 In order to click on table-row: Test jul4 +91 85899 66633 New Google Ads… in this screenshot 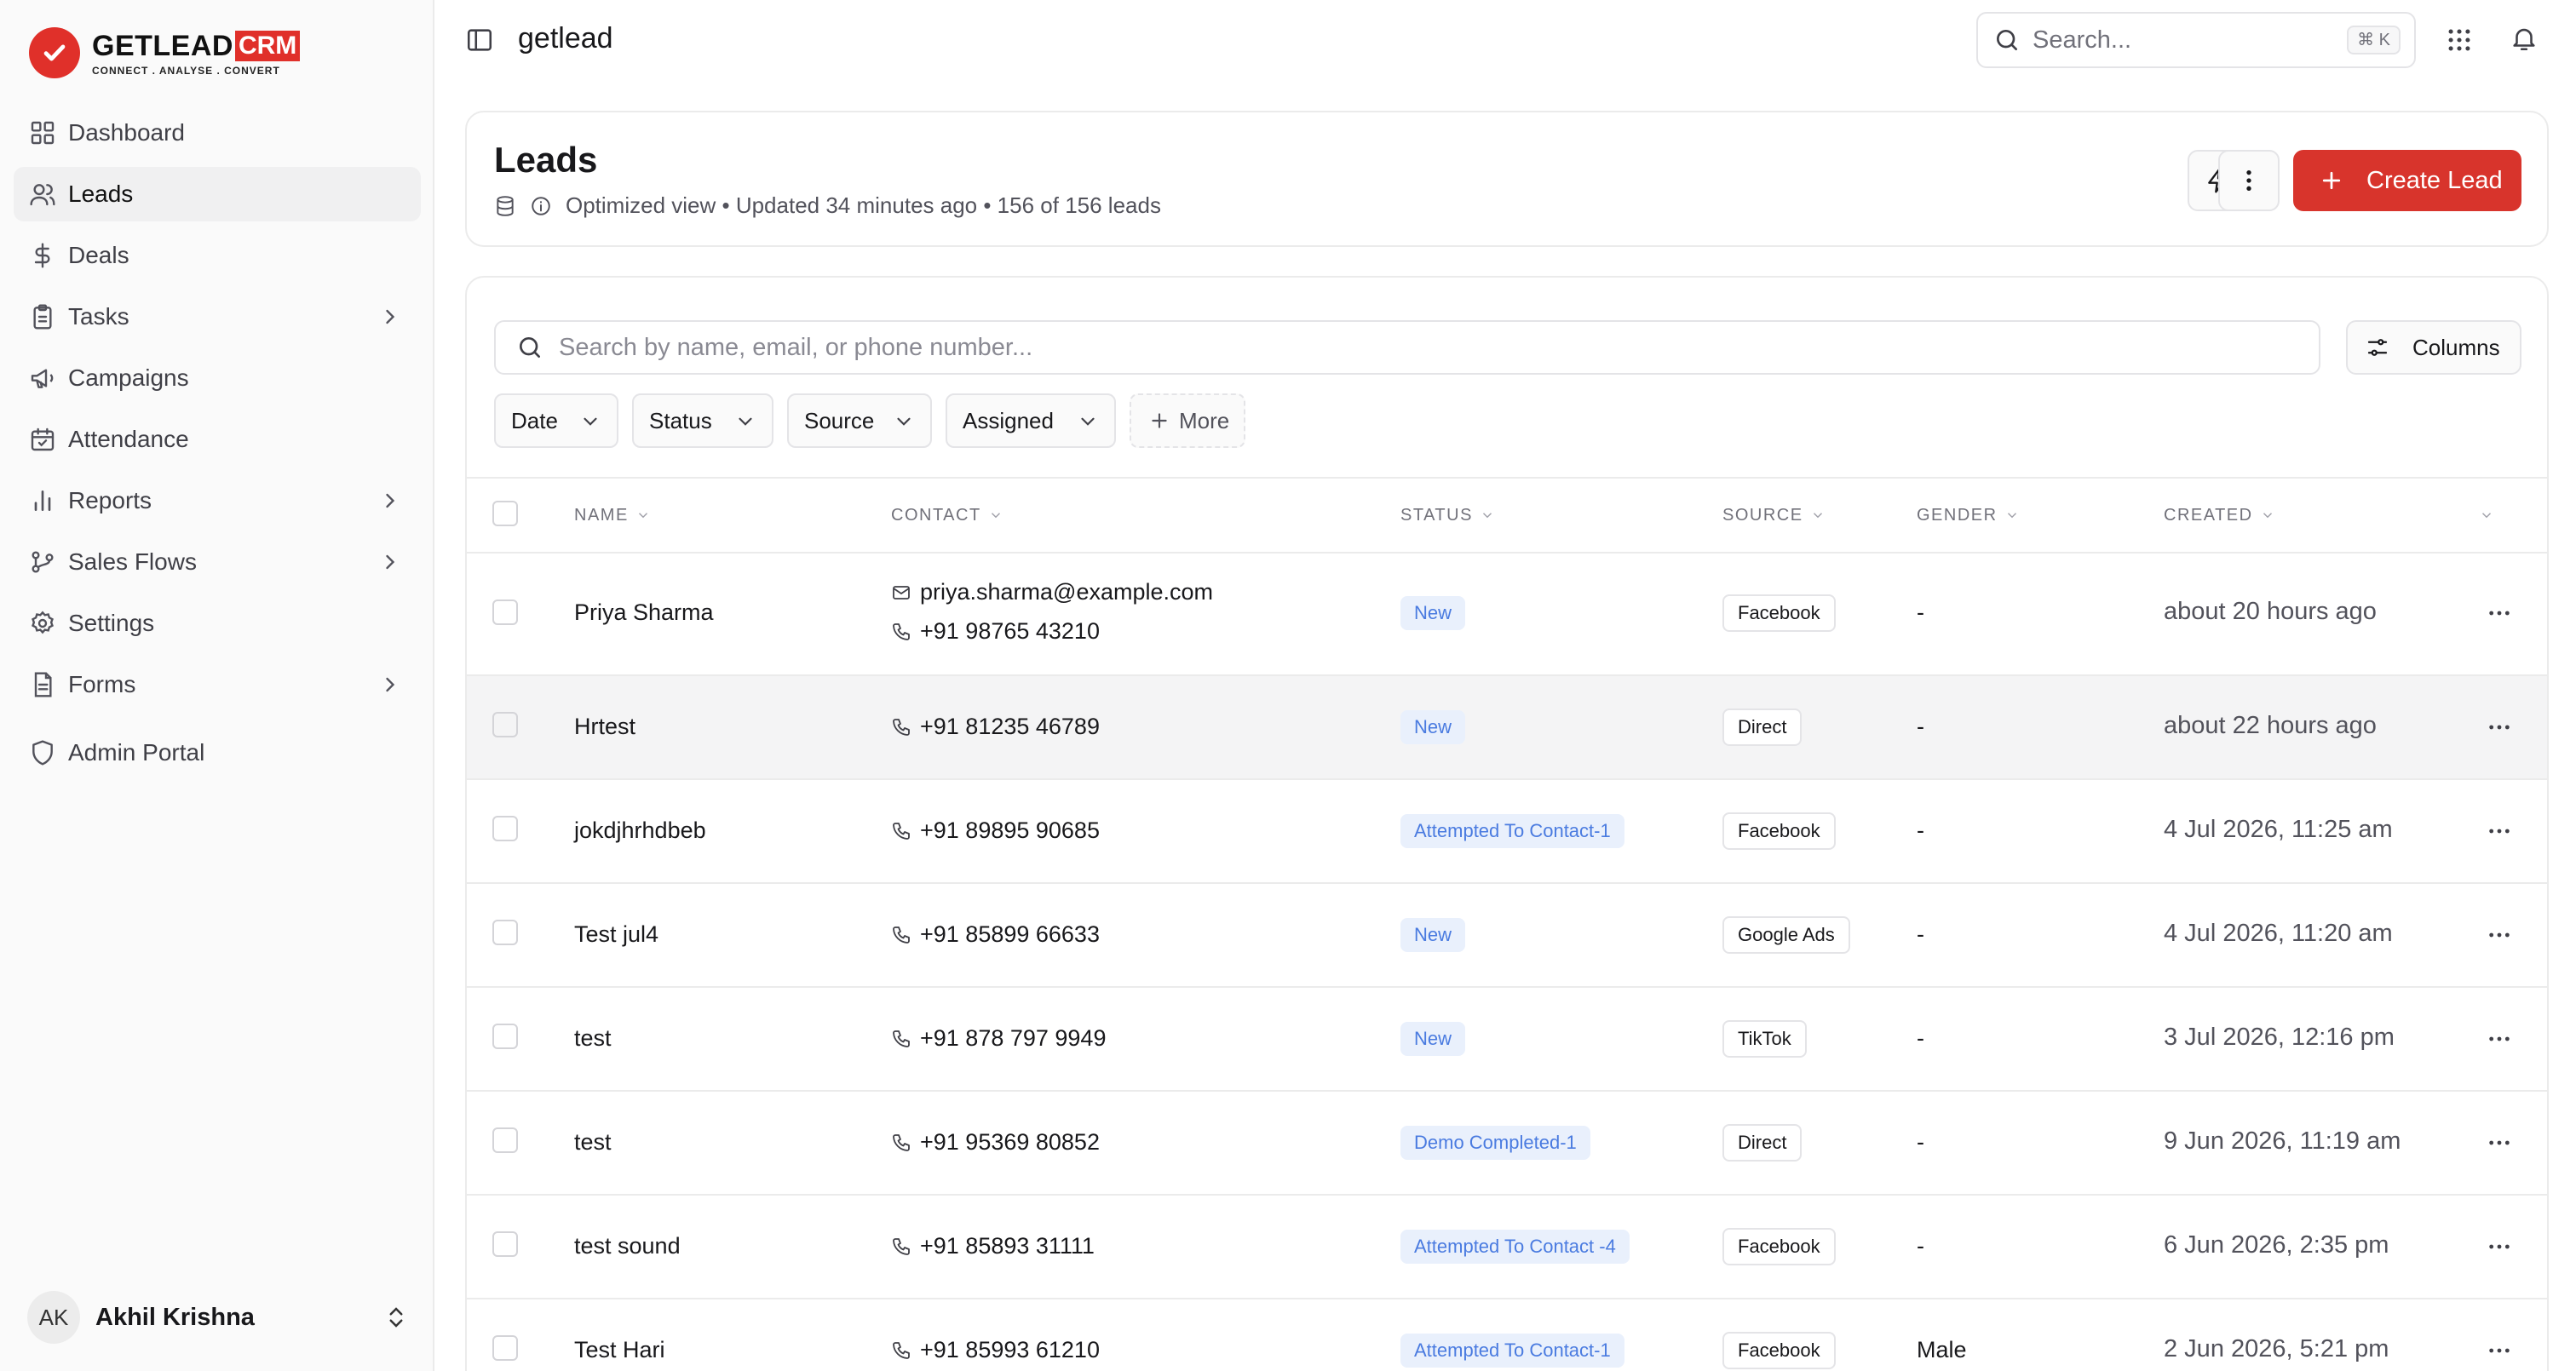, I will do `click(1507, 936)`.